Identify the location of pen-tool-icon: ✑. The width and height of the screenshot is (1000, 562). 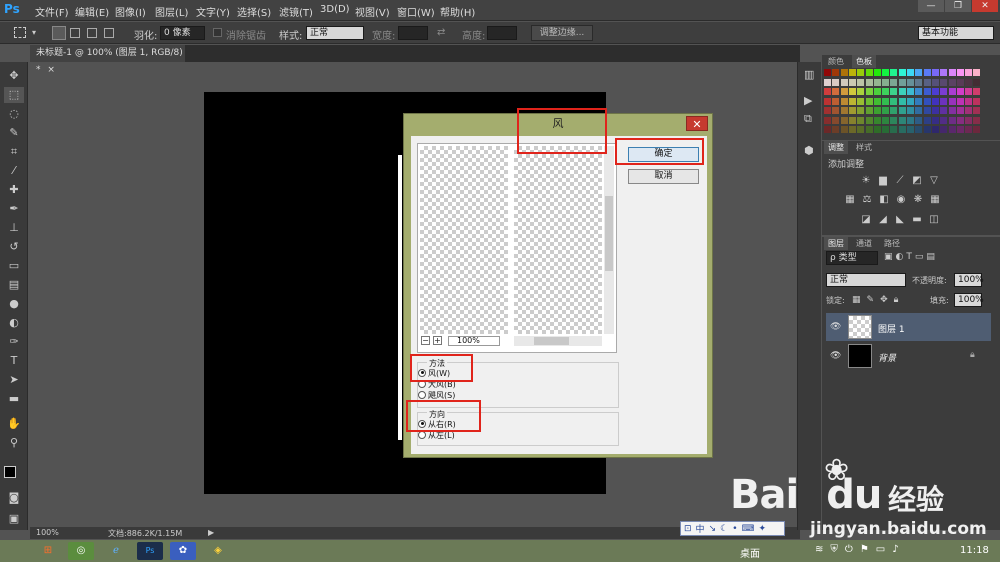
(14, 342).